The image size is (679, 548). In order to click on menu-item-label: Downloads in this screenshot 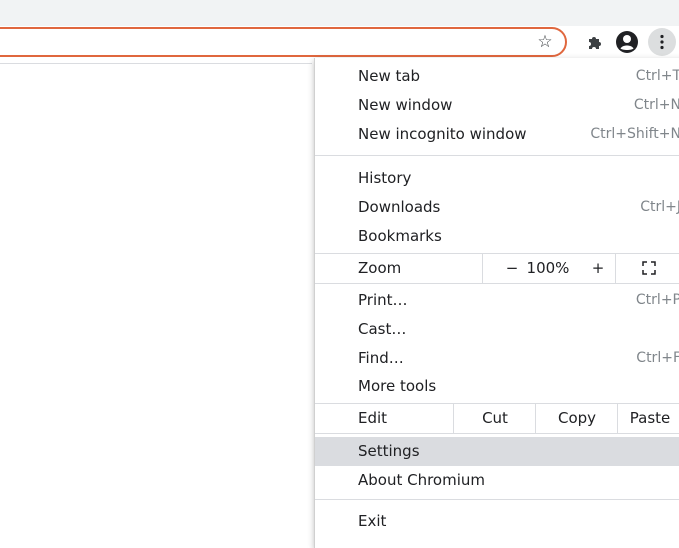, I will do `click(399, 207)`.